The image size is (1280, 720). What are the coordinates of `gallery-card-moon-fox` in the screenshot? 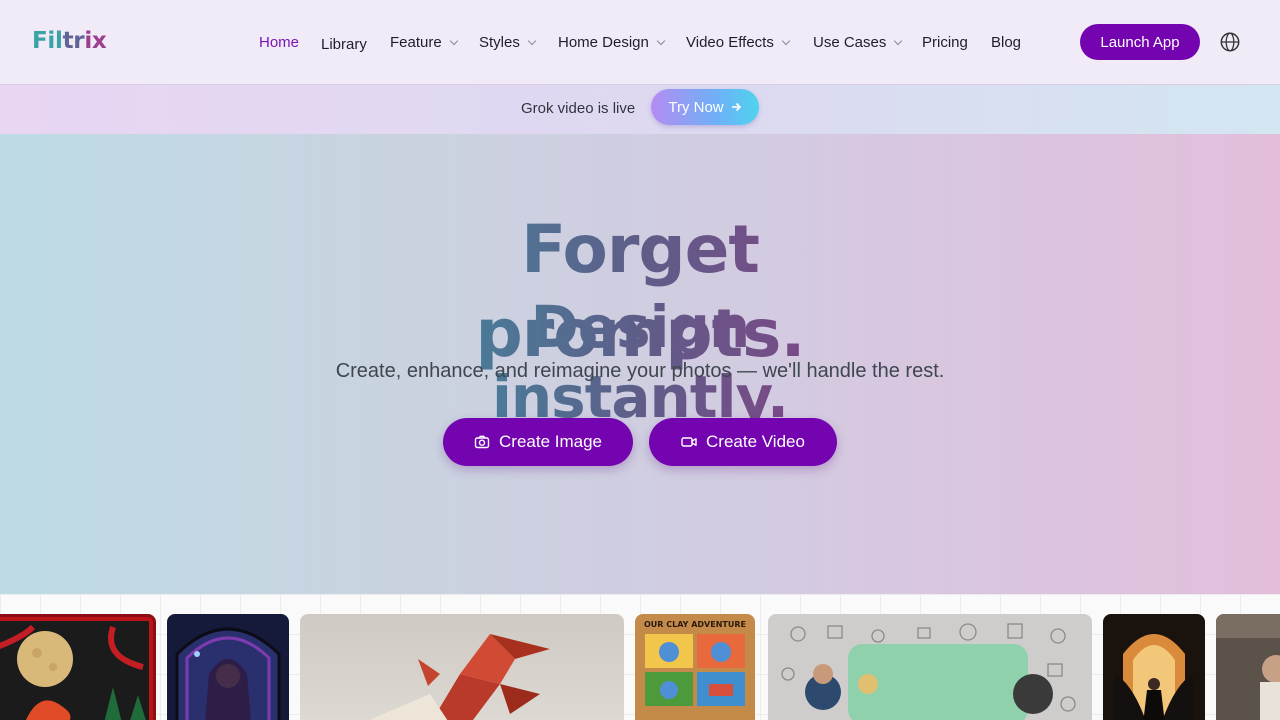 It's located at (78, 667).